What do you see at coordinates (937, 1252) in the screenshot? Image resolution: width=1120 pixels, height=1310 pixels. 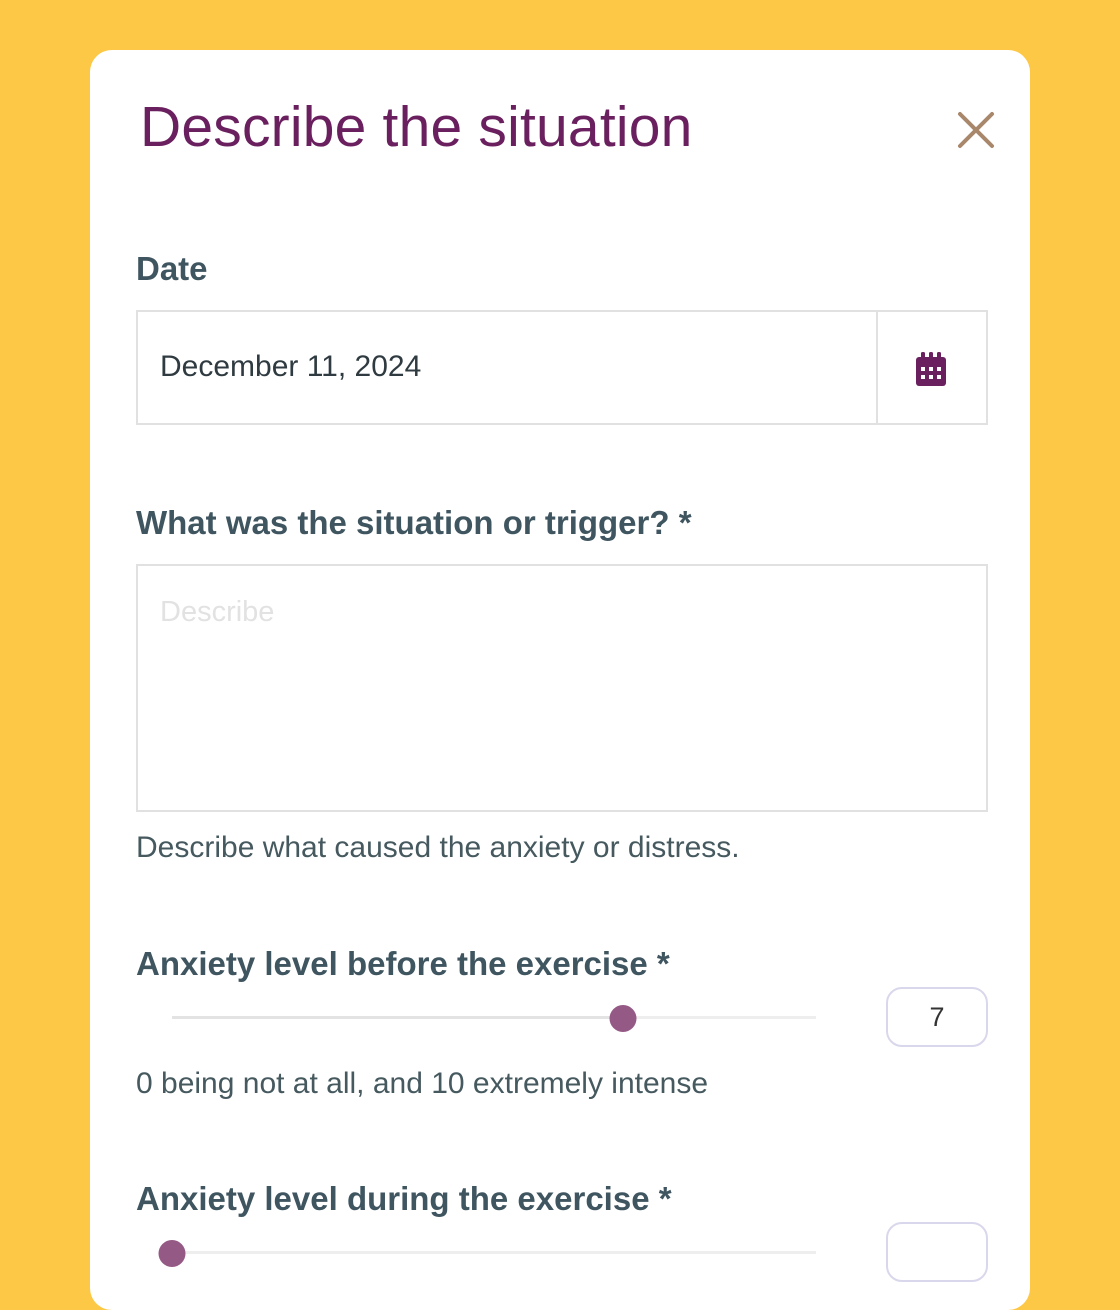 I see `anxiety-during-value` at bounding box center [937, 1252].